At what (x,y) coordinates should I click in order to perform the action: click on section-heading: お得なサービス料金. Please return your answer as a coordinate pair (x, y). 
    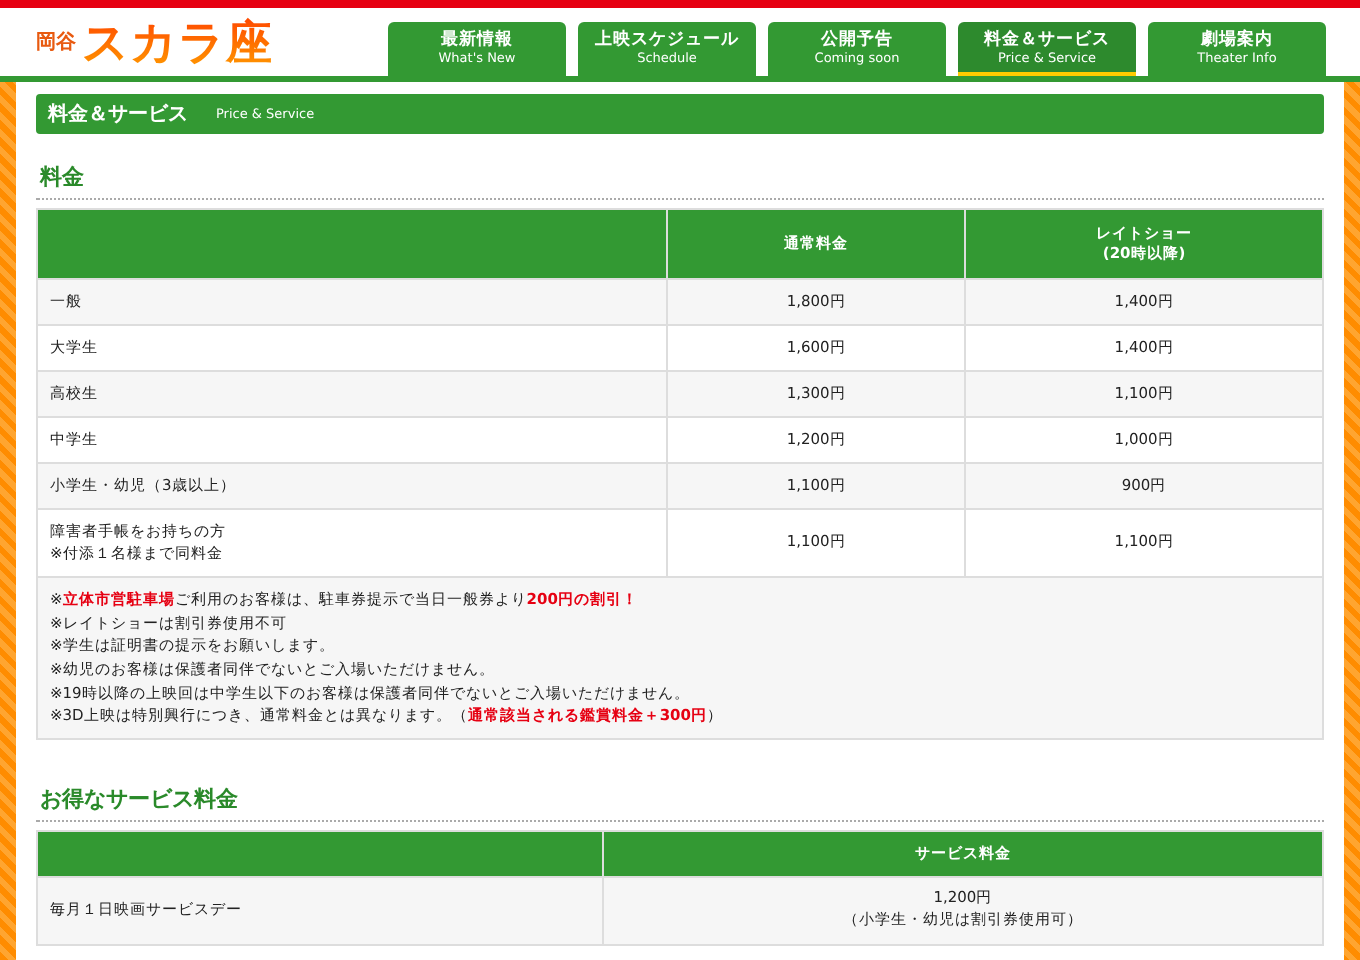
    Looking at the image, I should click on (680, 780).